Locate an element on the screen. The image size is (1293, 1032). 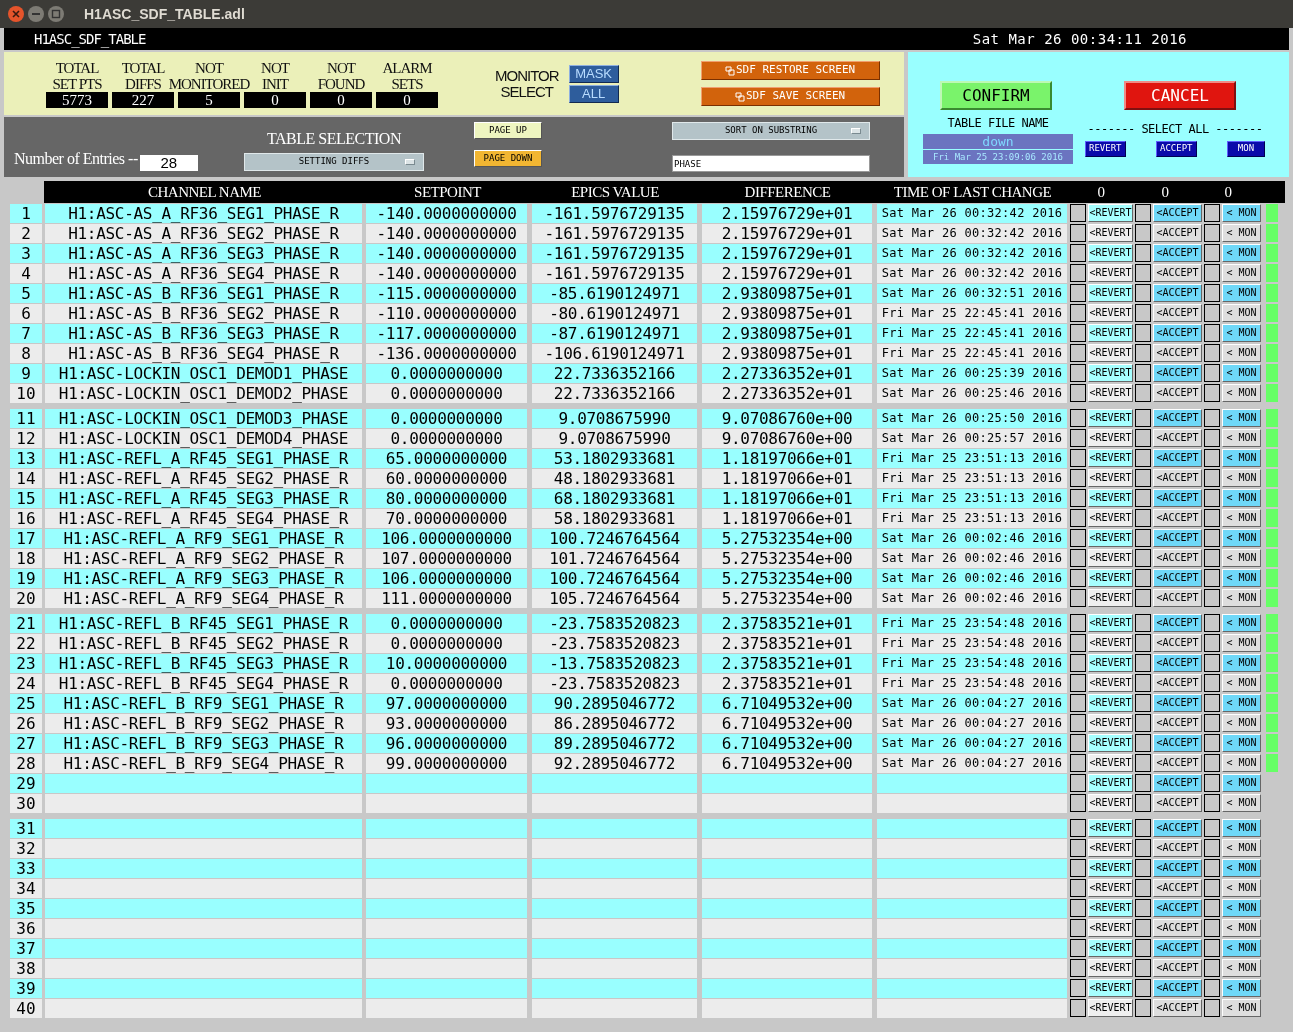
cancel-button: CANCEL is located at coordinates (1180, 95).